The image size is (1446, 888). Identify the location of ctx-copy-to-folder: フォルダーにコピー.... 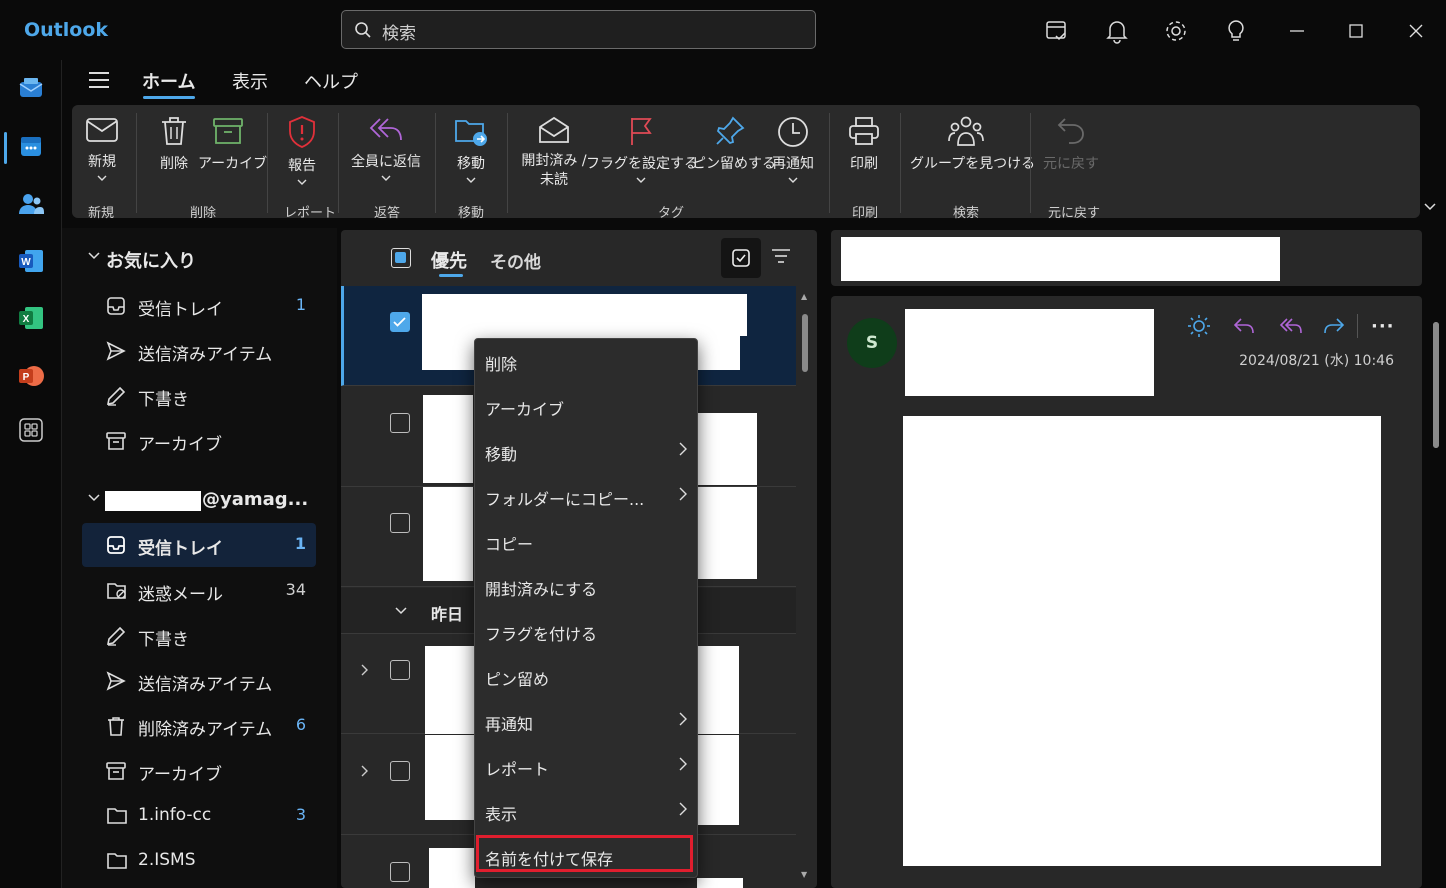
(586, 496).